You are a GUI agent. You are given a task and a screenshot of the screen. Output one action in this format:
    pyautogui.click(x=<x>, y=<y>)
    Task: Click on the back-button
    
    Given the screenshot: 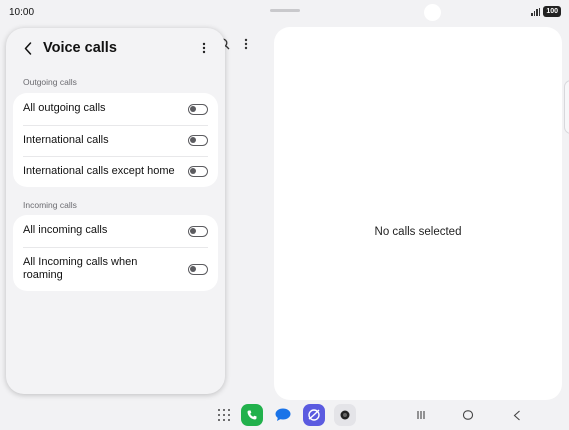 What is the action you would take?
    pyautogui.click(x=28, y=48)
    